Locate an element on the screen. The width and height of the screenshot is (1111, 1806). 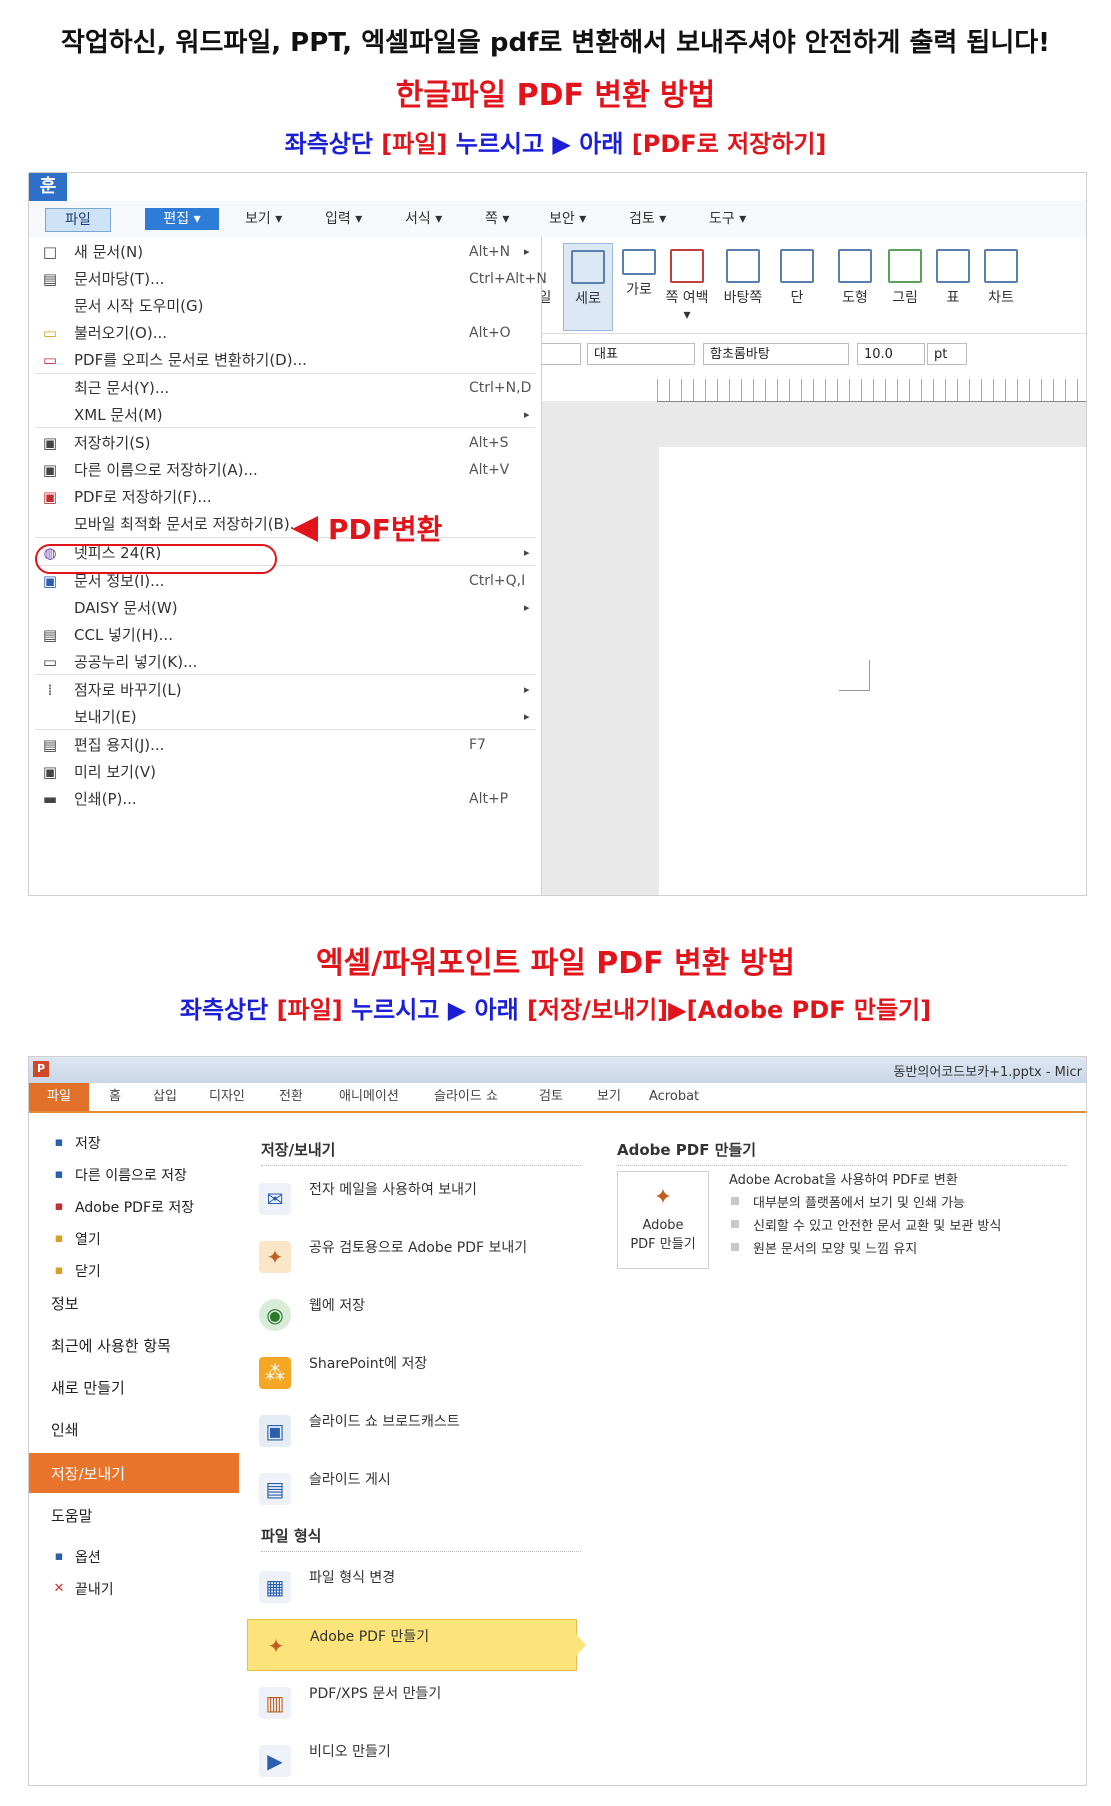
hwp-menu-tools: 도구 ▾ is located at coordinates (727, 219).